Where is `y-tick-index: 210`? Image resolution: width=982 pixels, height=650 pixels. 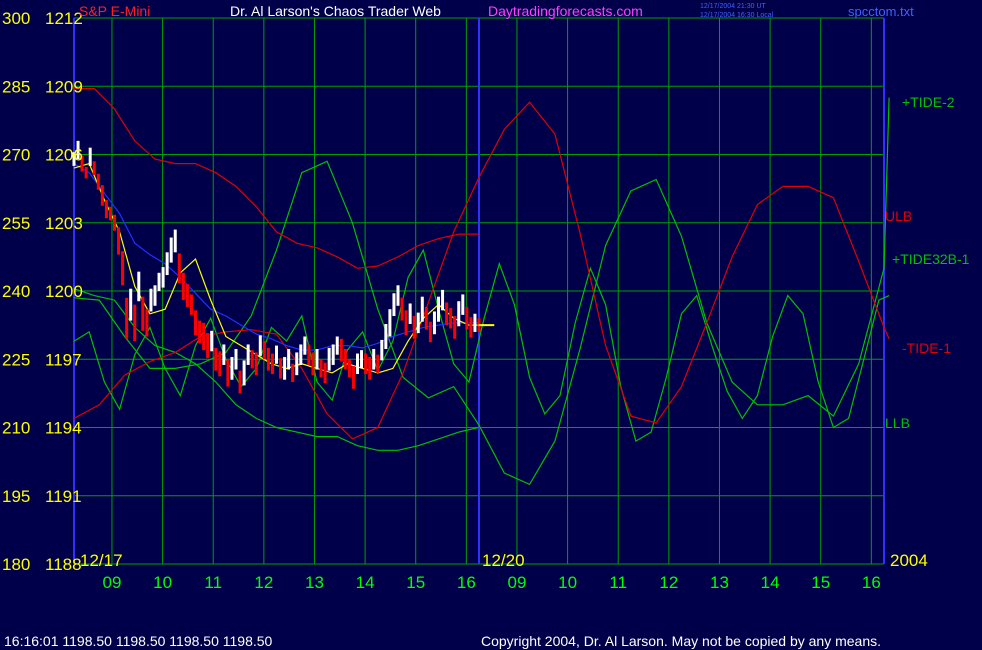
y-tick-index: 210 is located at coordinates (16, 428).